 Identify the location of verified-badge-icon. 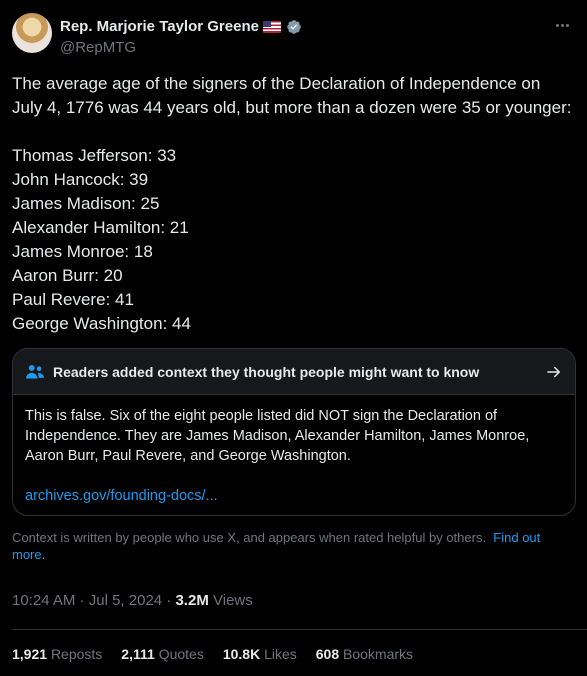
(294, 27).